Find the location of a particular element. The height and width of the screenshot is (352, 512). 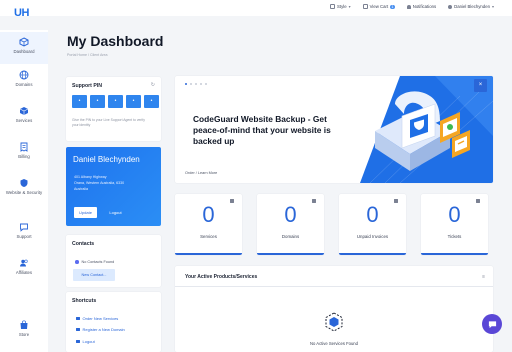

view-cart-link: View Cart 1 is located at coordinates (378, 6).